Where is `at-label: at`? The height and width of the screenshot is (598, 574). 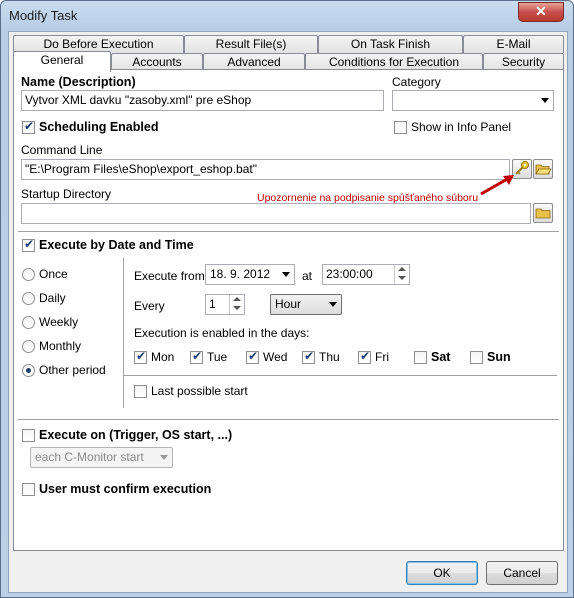
at-label: at is located at coordinates (307, 276).